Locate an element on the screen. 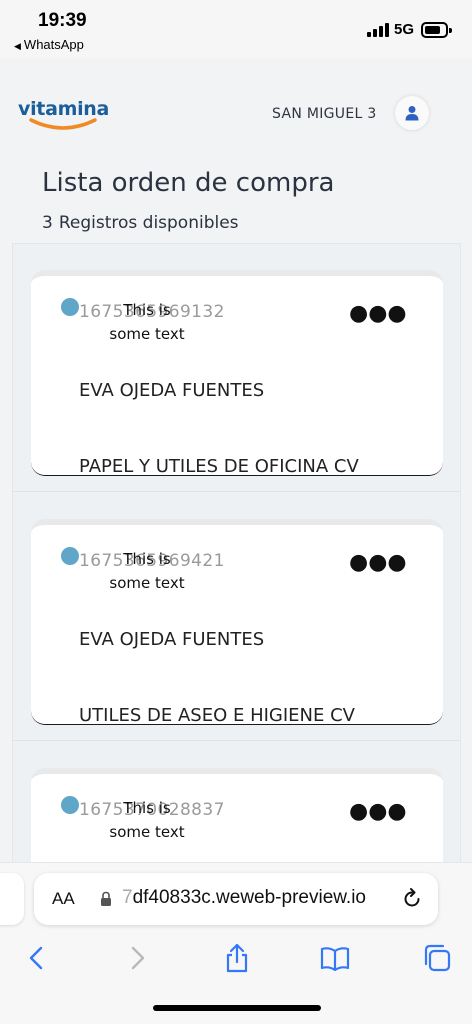  status-time: 19:39 is located at coordinates (62, 20).